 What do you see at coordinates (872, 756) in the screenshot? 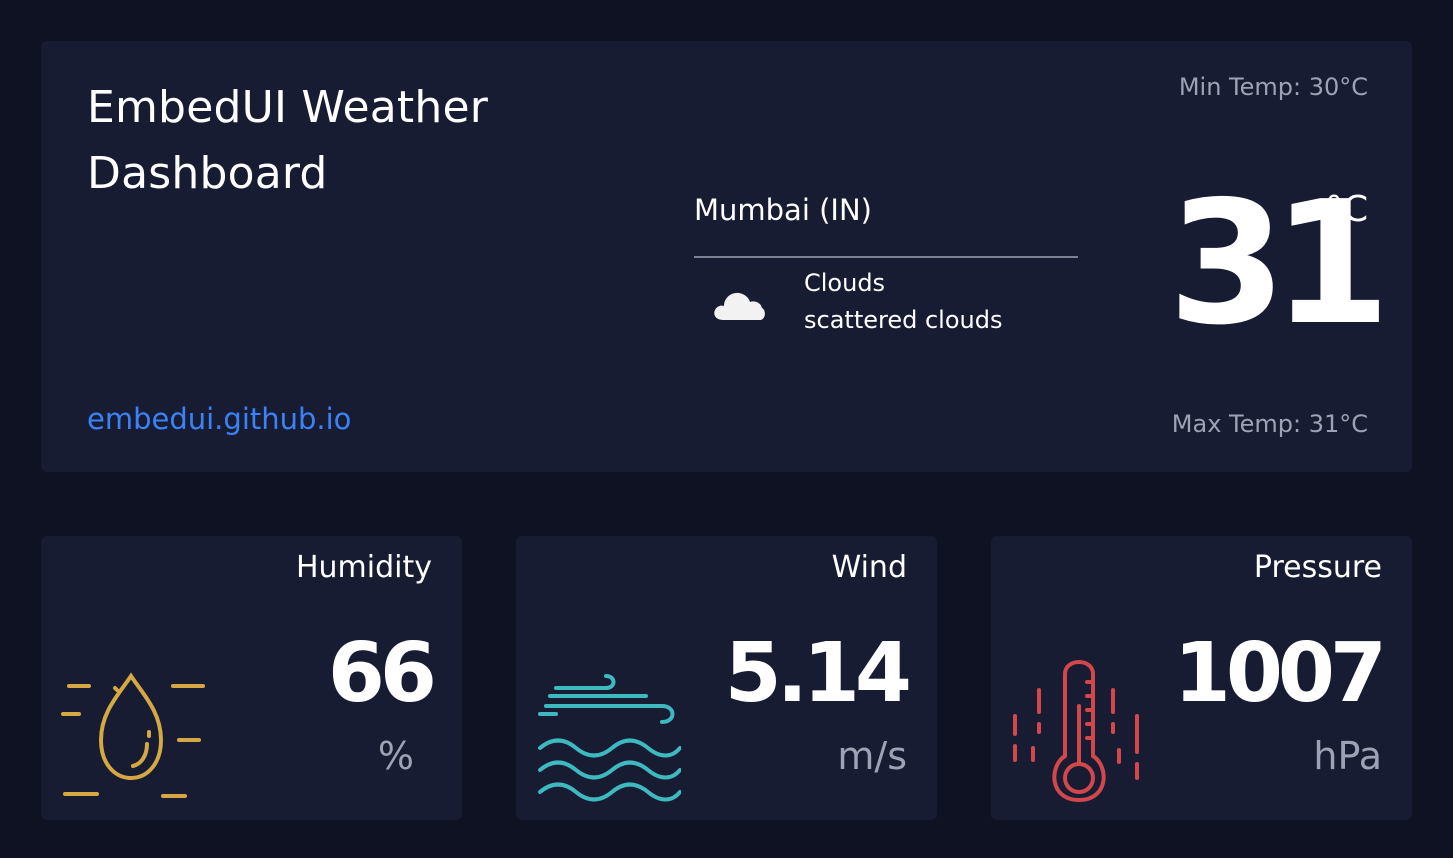
I see `wind-unit: m/s` at bounding box center [872, 756].